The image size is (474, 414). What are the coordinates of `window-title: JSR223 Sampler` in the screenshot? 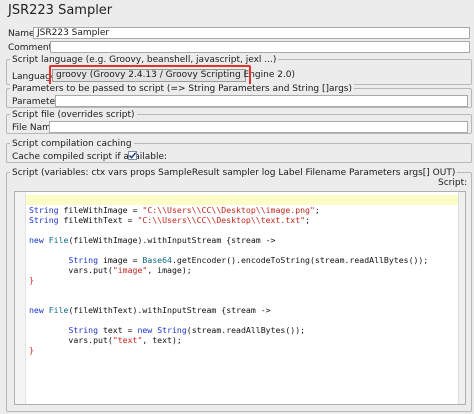 It's located at (60, 10).